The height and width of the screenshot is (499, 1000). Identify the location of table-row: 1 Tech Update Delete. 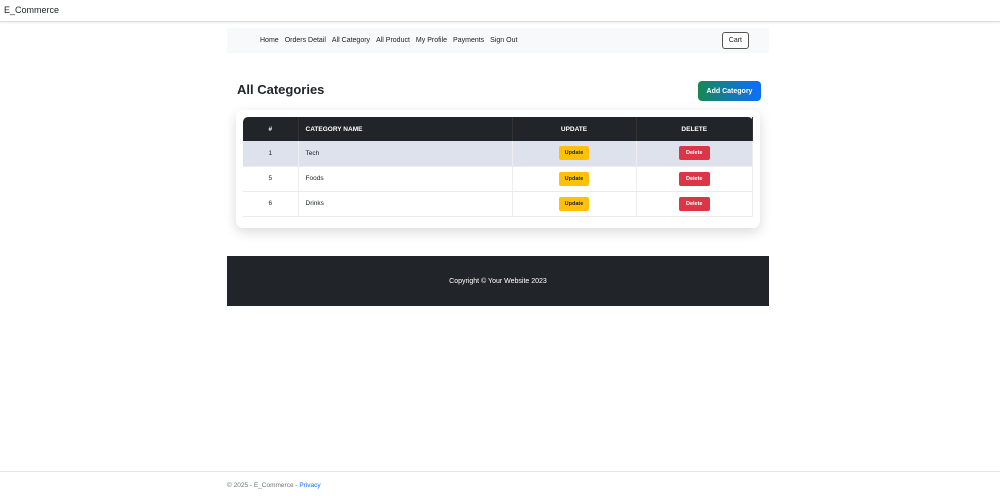
(498, 154).